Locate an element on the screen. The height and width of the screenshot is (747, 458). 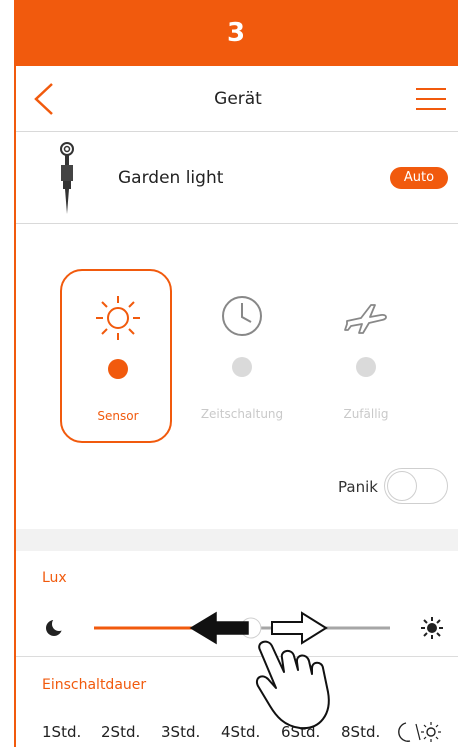
menu-button is located at coordinates (432, 99).